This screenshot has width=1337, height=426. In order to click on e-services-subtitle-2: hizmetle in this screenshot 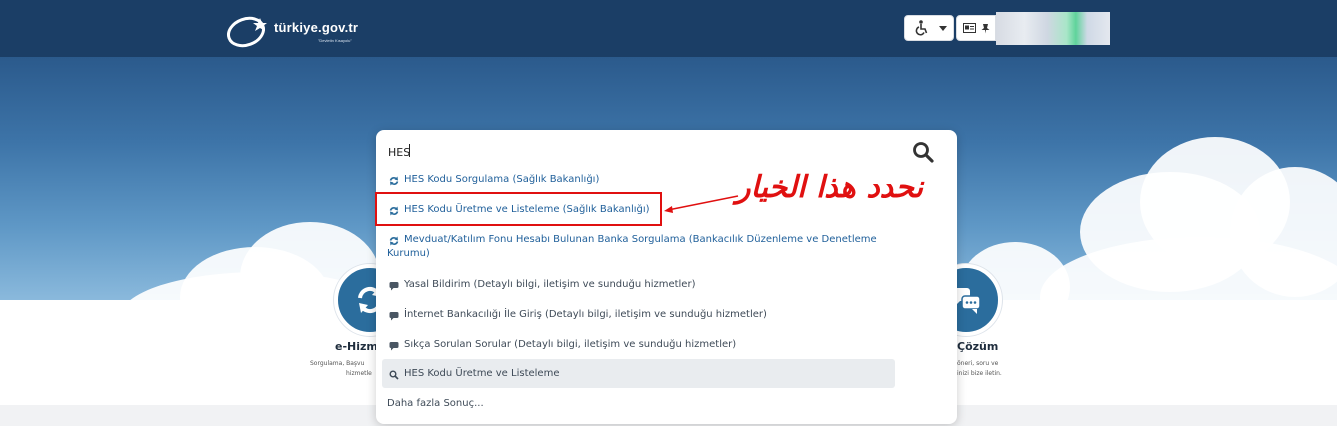, I will do `click(359, 373)`.